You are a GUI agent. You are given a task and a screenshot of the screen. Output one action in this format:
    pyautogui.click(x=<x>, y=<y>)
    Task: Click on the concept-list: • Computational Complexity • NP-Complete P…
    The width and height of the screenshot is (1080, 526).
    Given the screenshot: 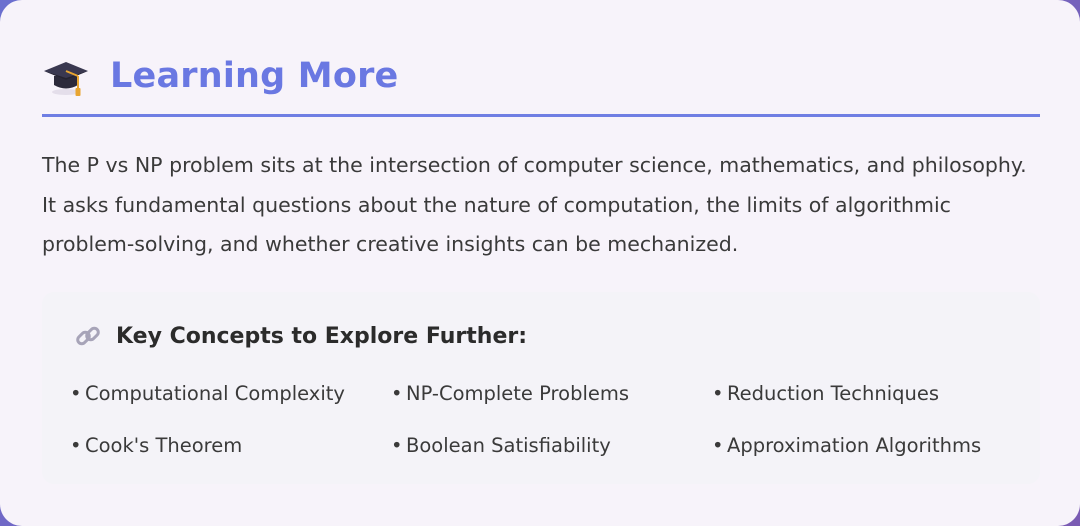 What is the action you would take?
    pyautogui.click(x=550, y=420)
    